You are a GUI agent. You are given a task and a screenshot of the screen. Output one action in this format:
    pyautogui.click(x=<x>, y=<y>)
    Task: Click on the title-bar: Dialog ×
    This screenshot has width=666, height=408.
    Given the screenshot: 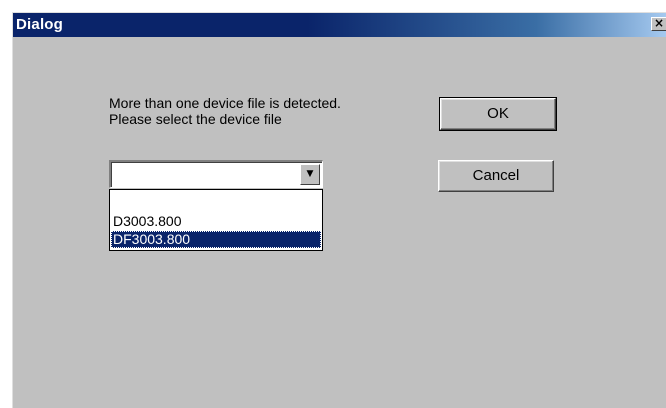 What is the action you would take?
    pyautogui.click(x=339, y=25)
    